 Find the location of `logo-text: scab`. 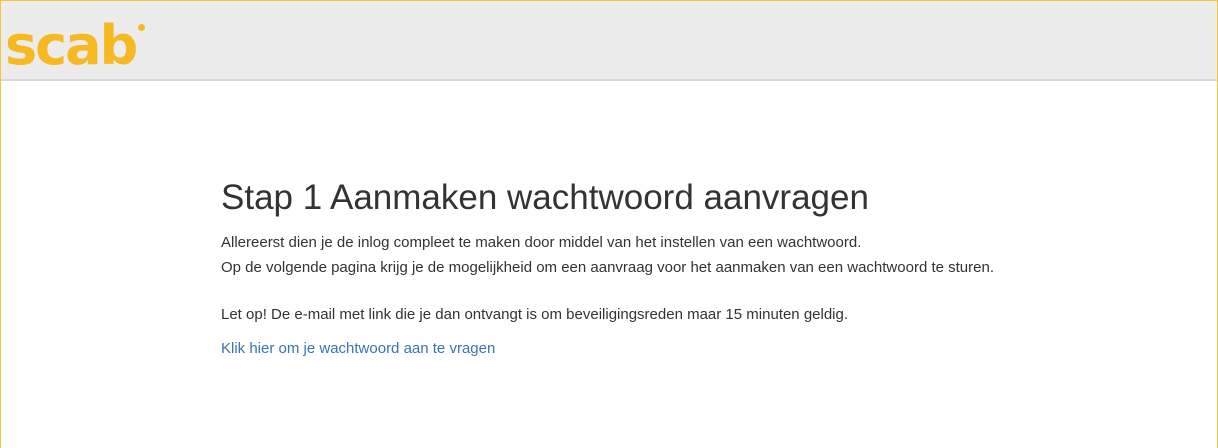

logo-text: scab is located at coordinates (71, 45).